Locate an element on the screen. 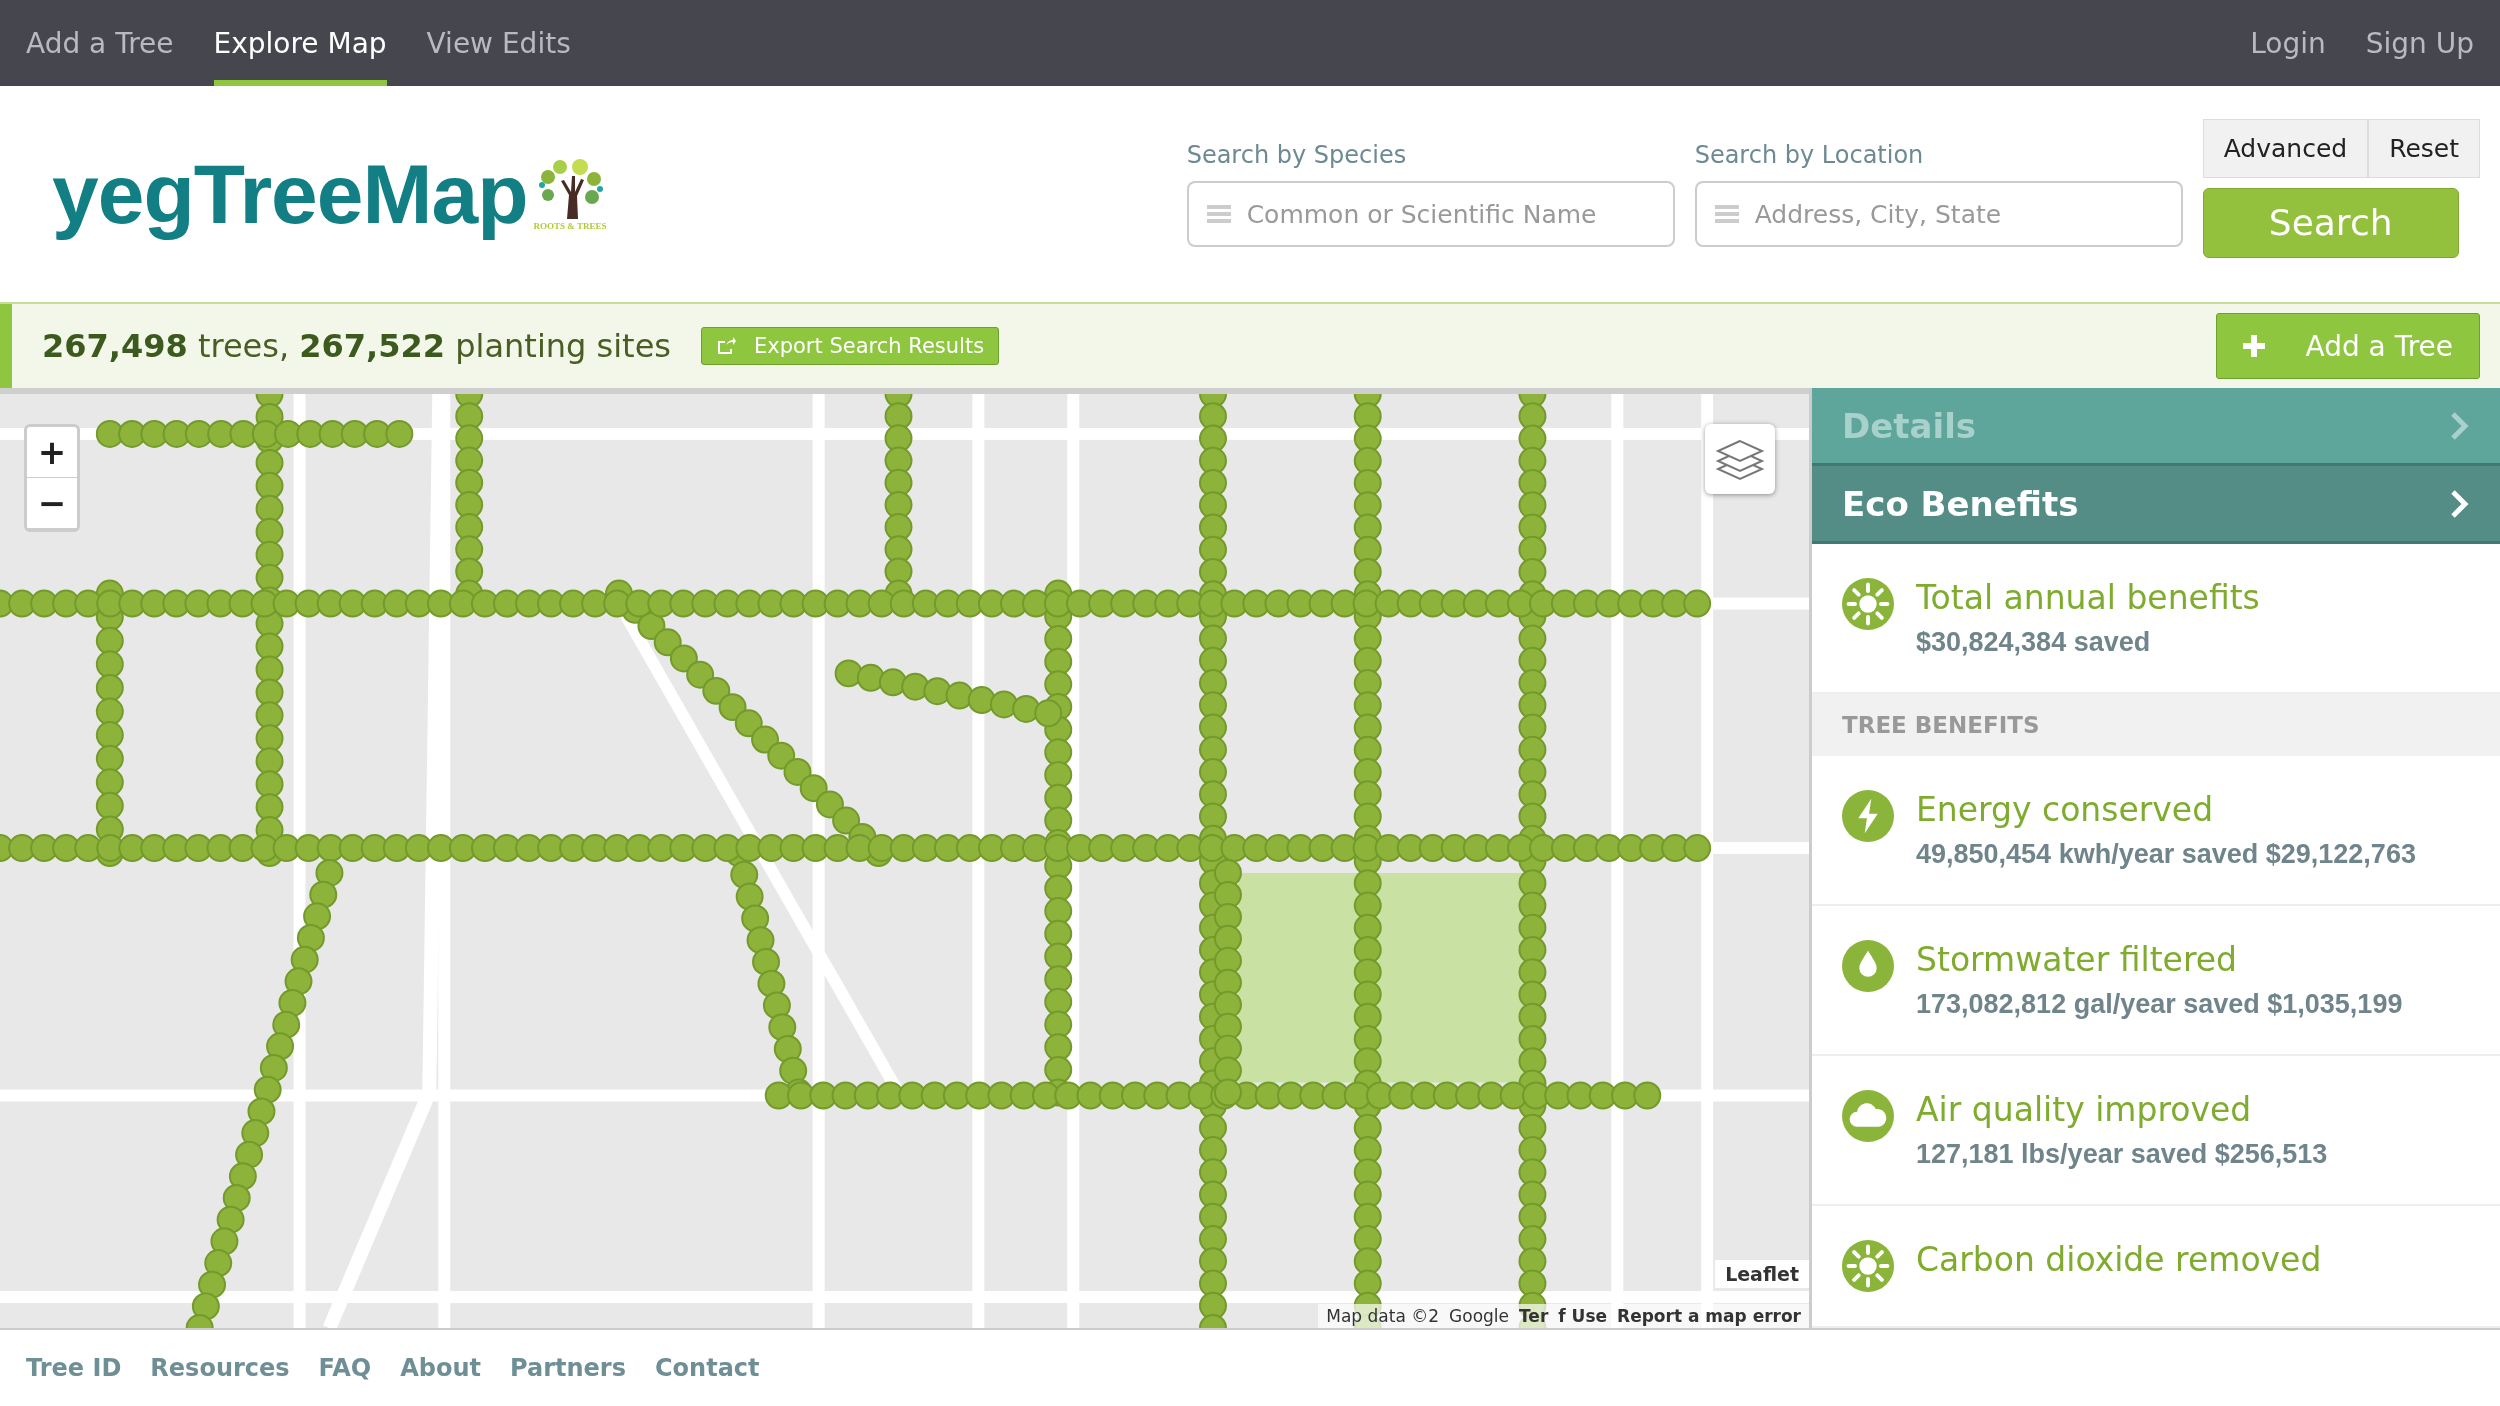 This screenshot has height=1406, width=2500. benefit-title: Carbon dioxide removed is located at coordinates (2119, 1259).